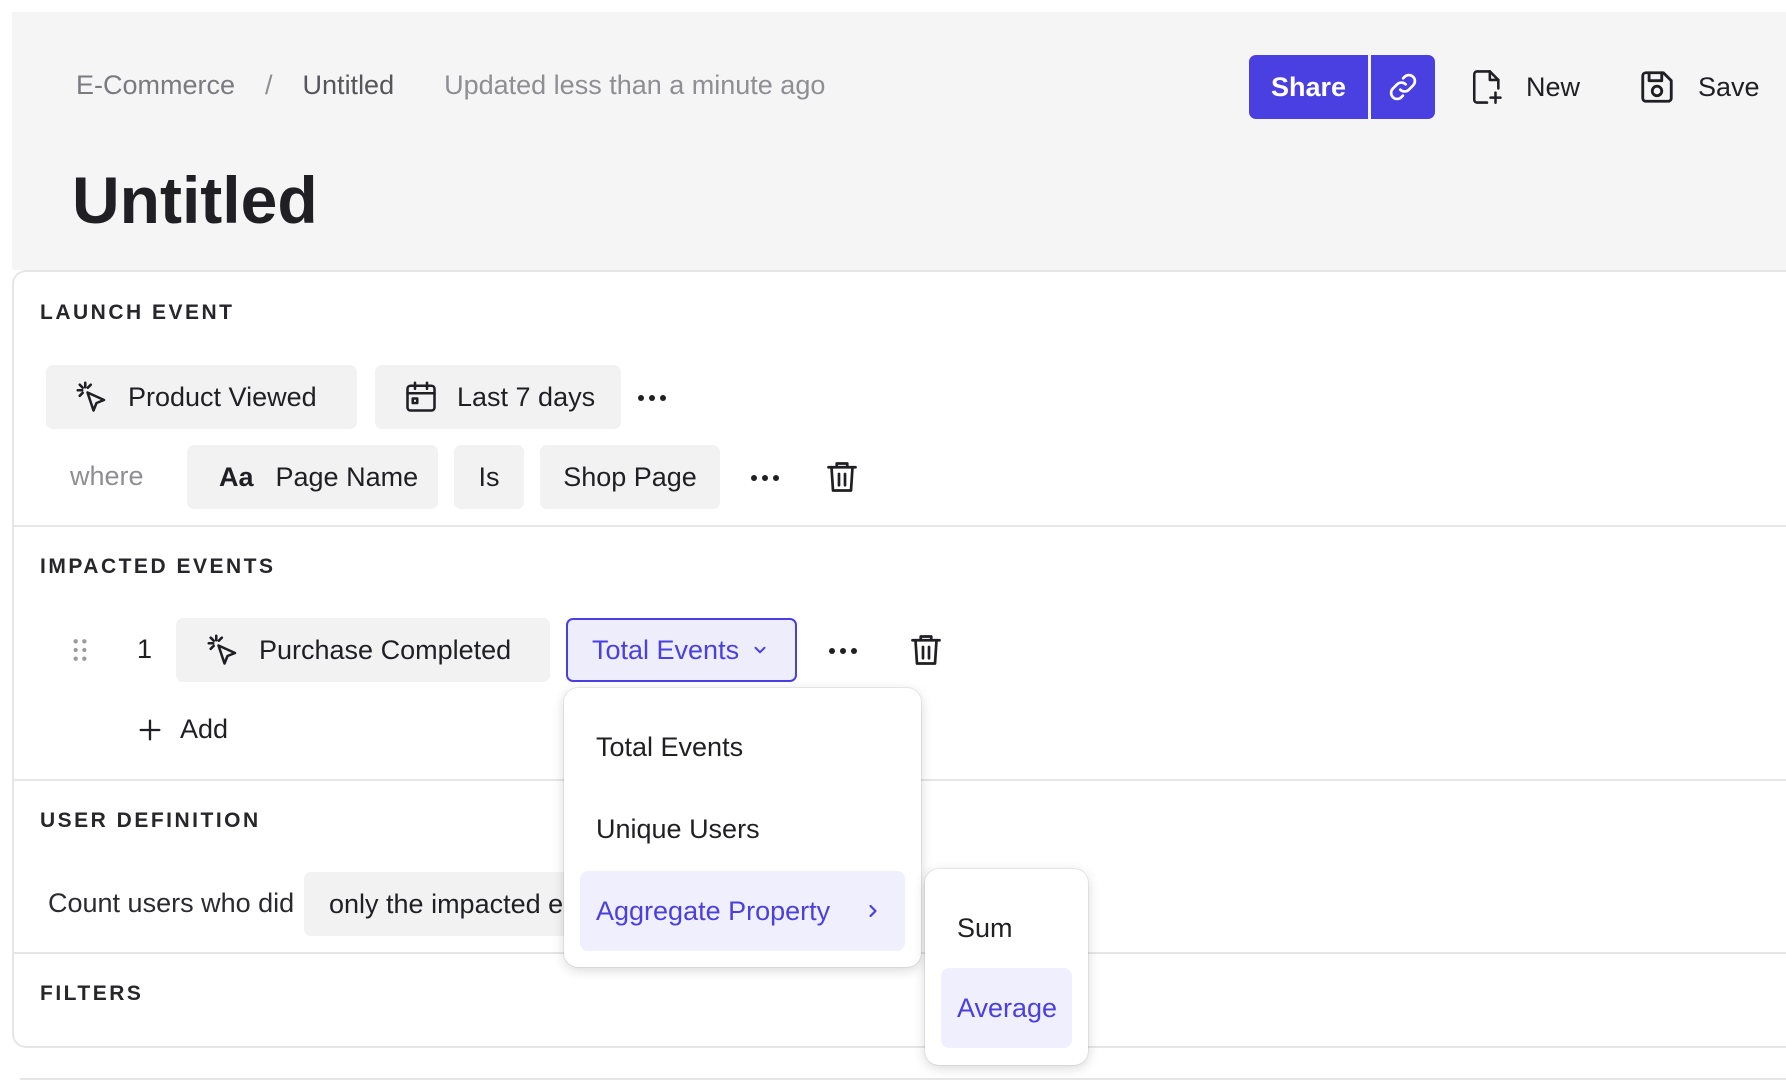 Image resolution: width=1786 pixels, height=1086 pixels. I want to click on measure-option-total-events: Total Events, so click(742, 747).